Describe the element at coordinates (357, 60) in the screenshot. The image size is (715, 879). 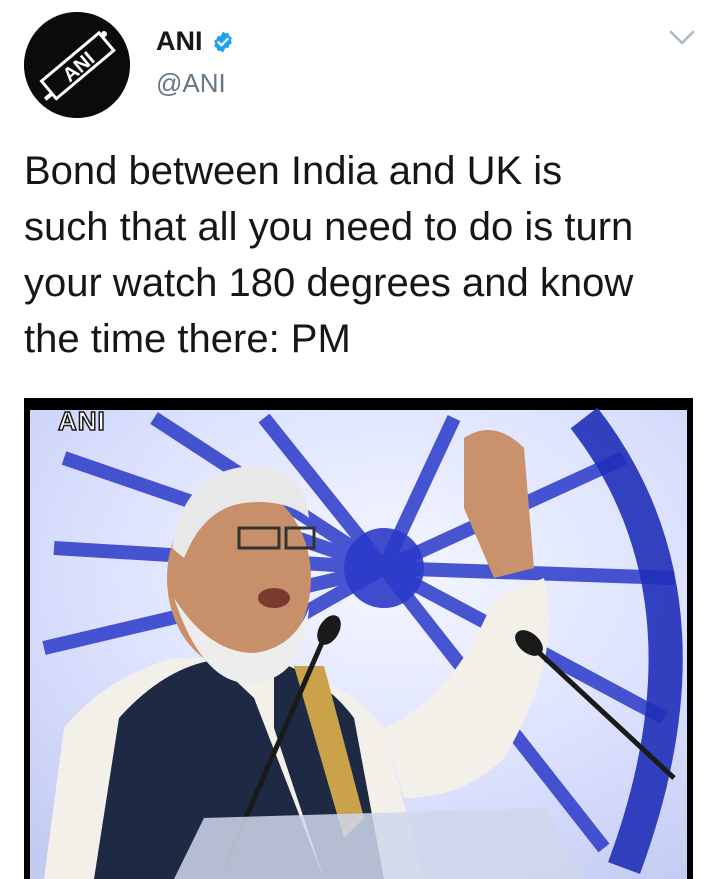
I see `tweet-header: ANI ANI @ANI` at that location.